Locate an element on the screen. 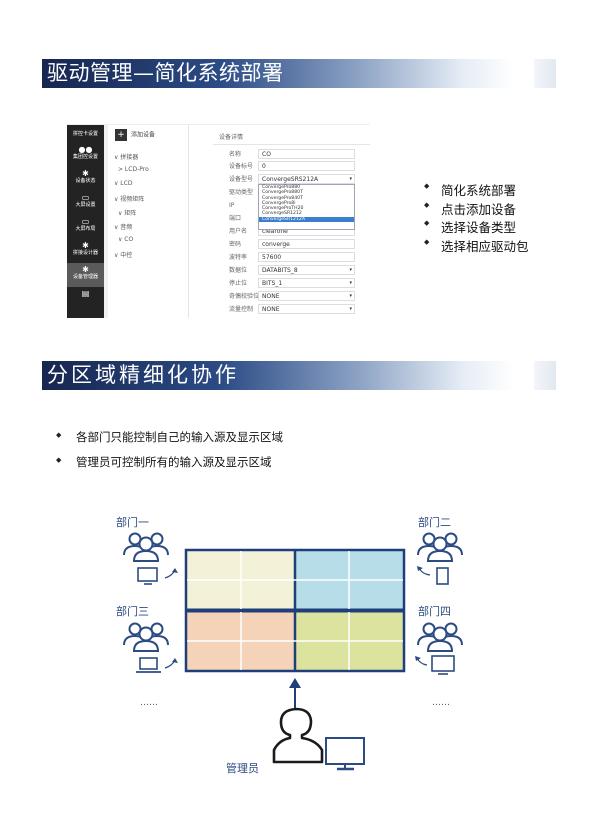  video-wall is located at coordinates (295, 610).